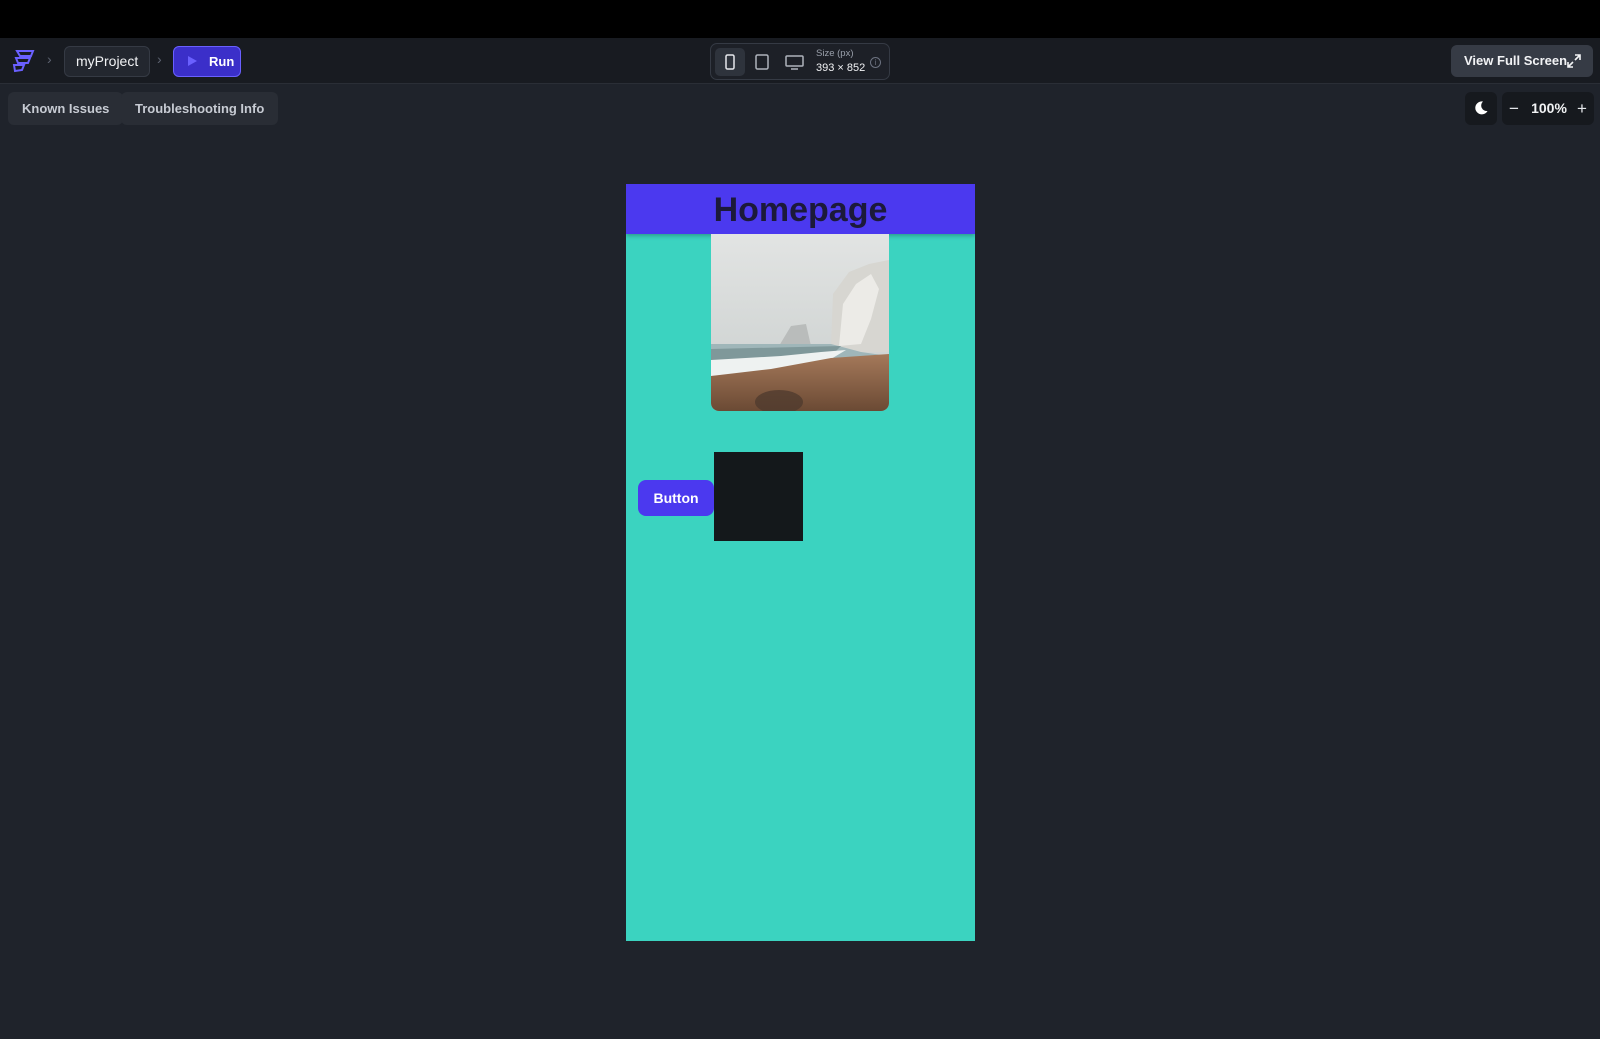 The width and height of the screenshot is (1600, 1039). I want to click on minus-icon: −, so click(1514, 108).